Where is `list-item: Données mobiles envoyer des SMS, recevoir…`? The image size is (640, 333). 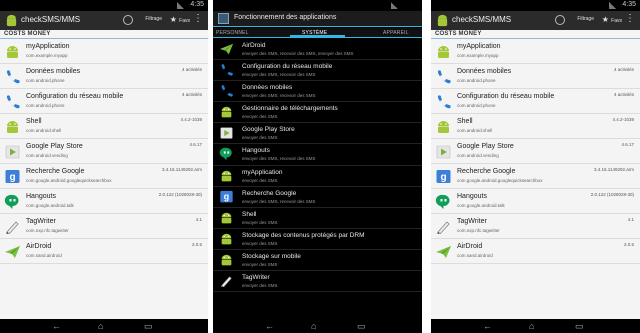
list-item: Données mobiles envoyer des SMS, recevoir… is located at coordinates (317, 92).